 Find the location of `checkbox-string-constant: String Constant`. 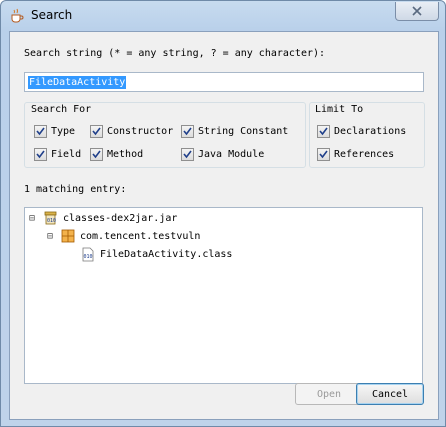

checkbox-string-constant: String Constant is located at coordinates (234, 131).